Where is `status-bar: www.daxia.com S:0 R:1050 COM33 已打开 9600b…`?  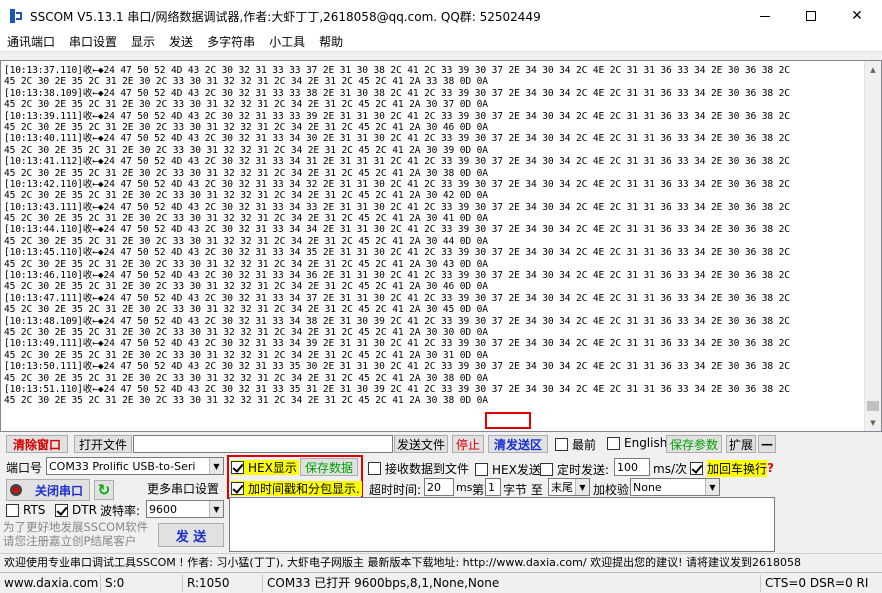
status-bar: www.daxia.com S:0 R:1050 COM33 已打开 9600b… is located at coordinates (441, 582).